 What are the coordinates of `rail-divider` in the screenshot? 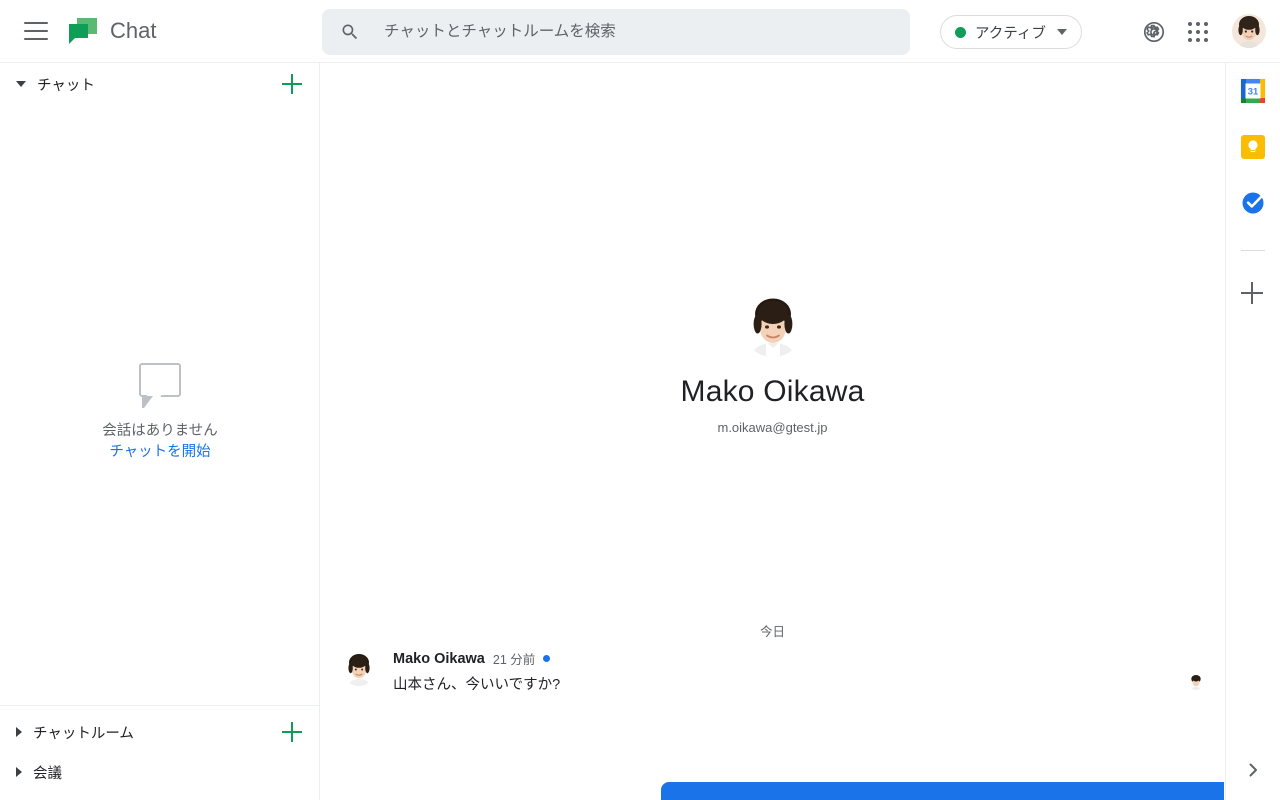 It's located at (1253, 250).